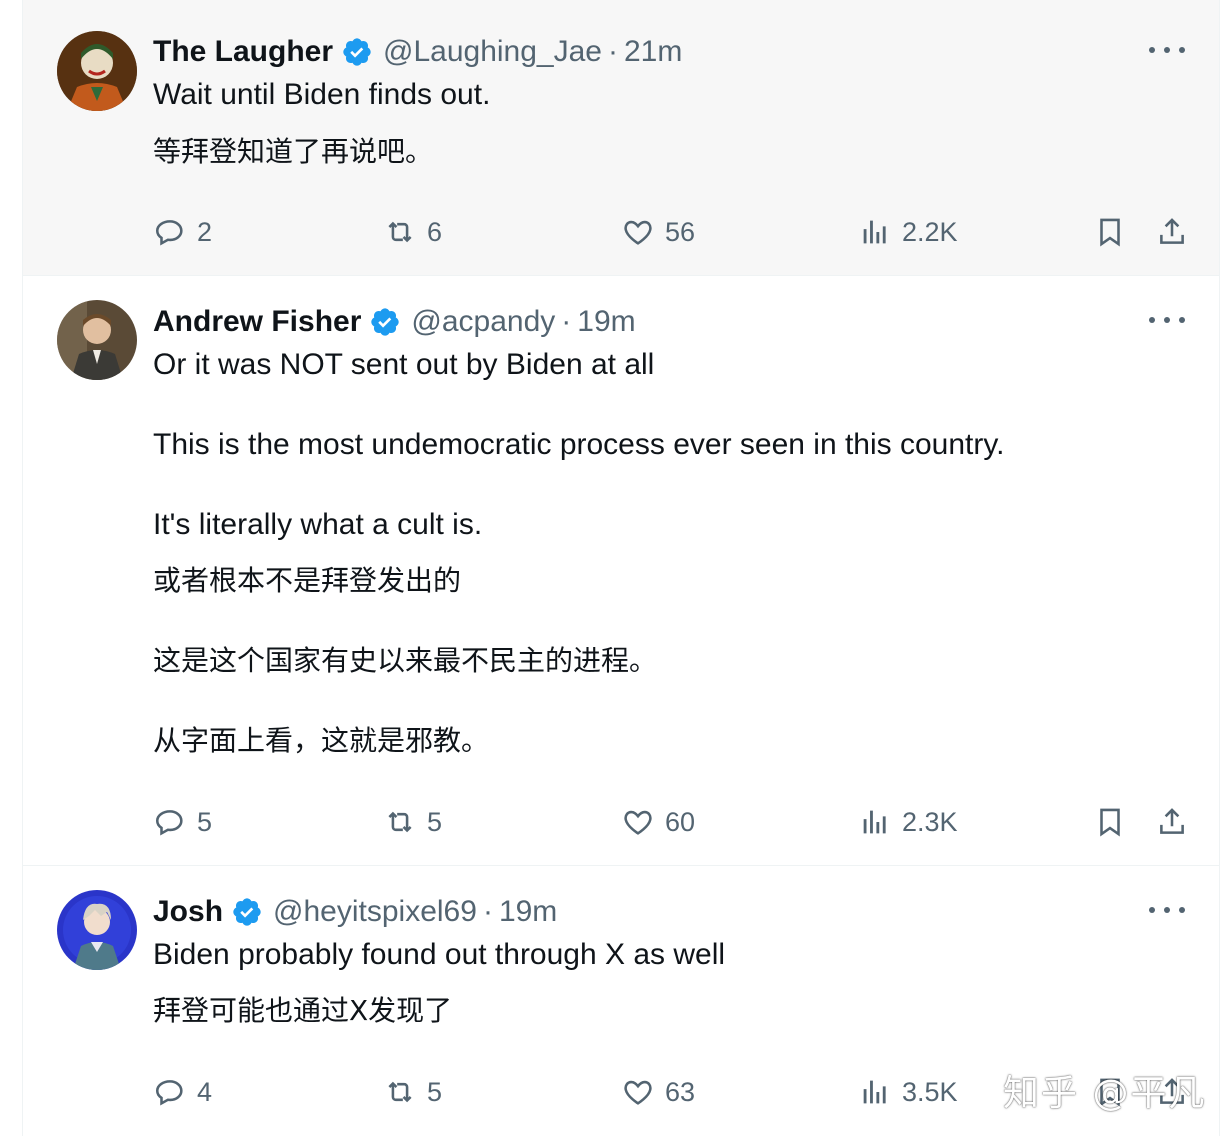  I want to click on tweet-text: Or it was NOT sent out by Biden at all, so click(404, 364).